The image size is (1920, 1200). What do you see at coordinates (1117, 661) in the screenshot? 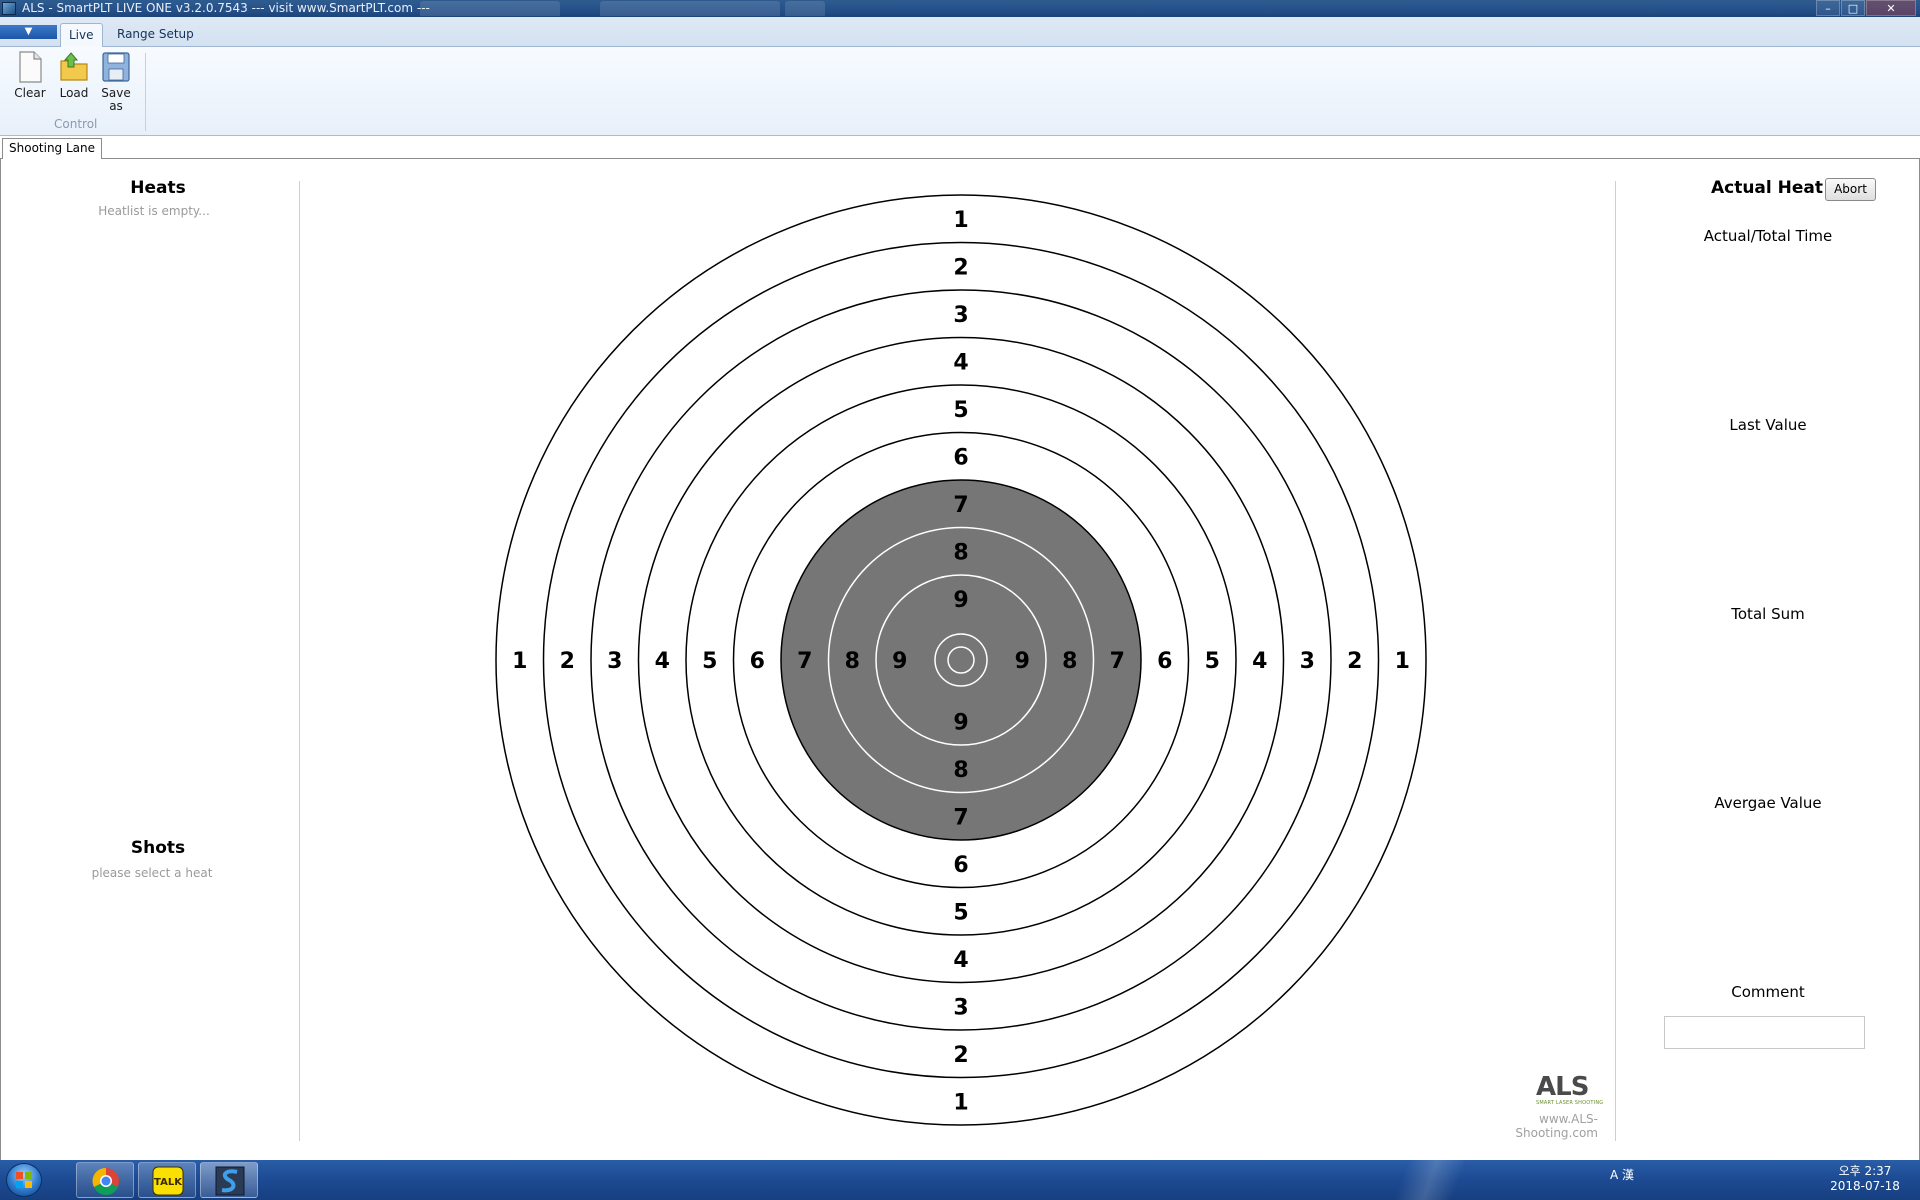
I see `ring-label-right-7: 7` at bounding box center [1117, 661].